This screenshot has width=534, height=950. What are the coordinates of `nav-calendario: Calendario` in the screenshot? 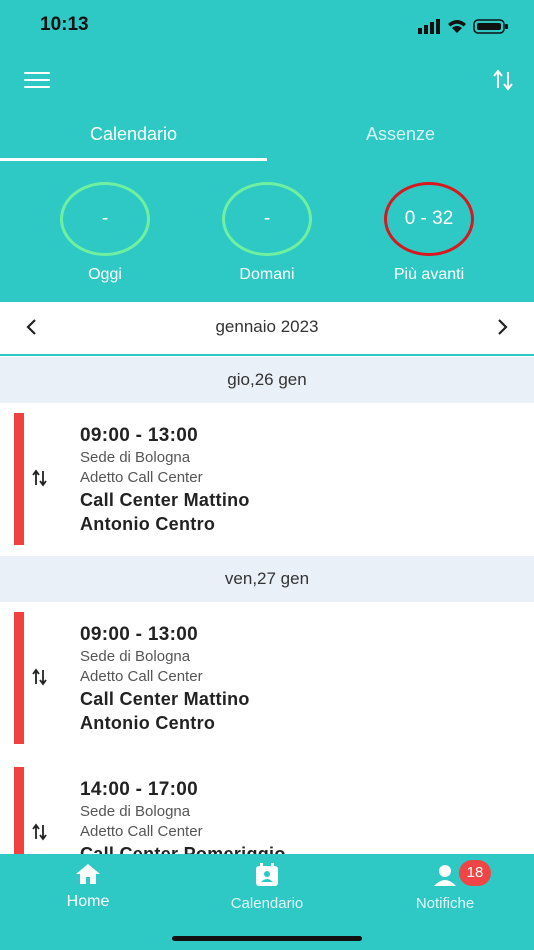 It's located at (267, 887).